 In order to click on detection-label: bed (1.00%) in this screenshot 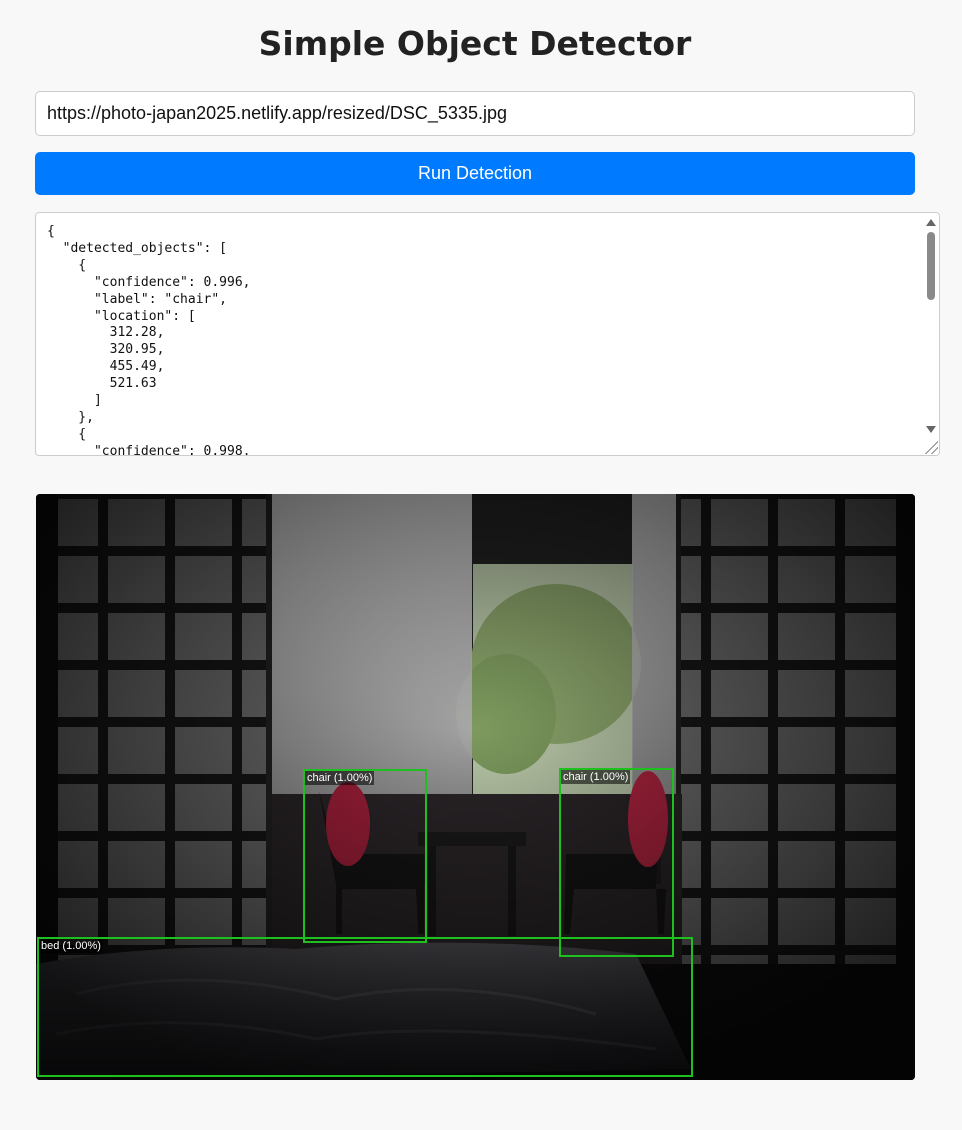, I will do `click(71, 946)`.